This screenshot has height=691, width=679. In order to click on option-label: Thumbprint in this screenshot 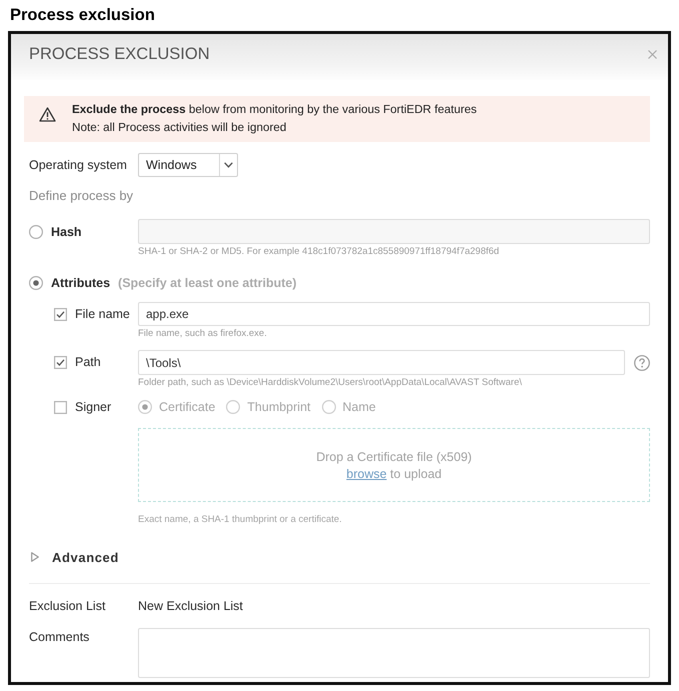, I will do `click(279, 407)`.